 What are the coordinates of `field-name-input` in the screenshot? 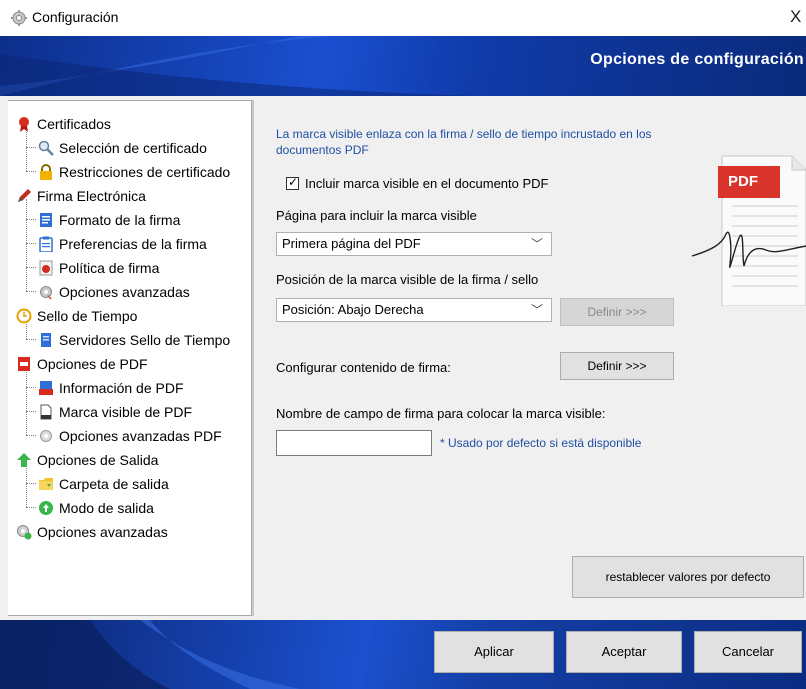 It's located at (354, 443).